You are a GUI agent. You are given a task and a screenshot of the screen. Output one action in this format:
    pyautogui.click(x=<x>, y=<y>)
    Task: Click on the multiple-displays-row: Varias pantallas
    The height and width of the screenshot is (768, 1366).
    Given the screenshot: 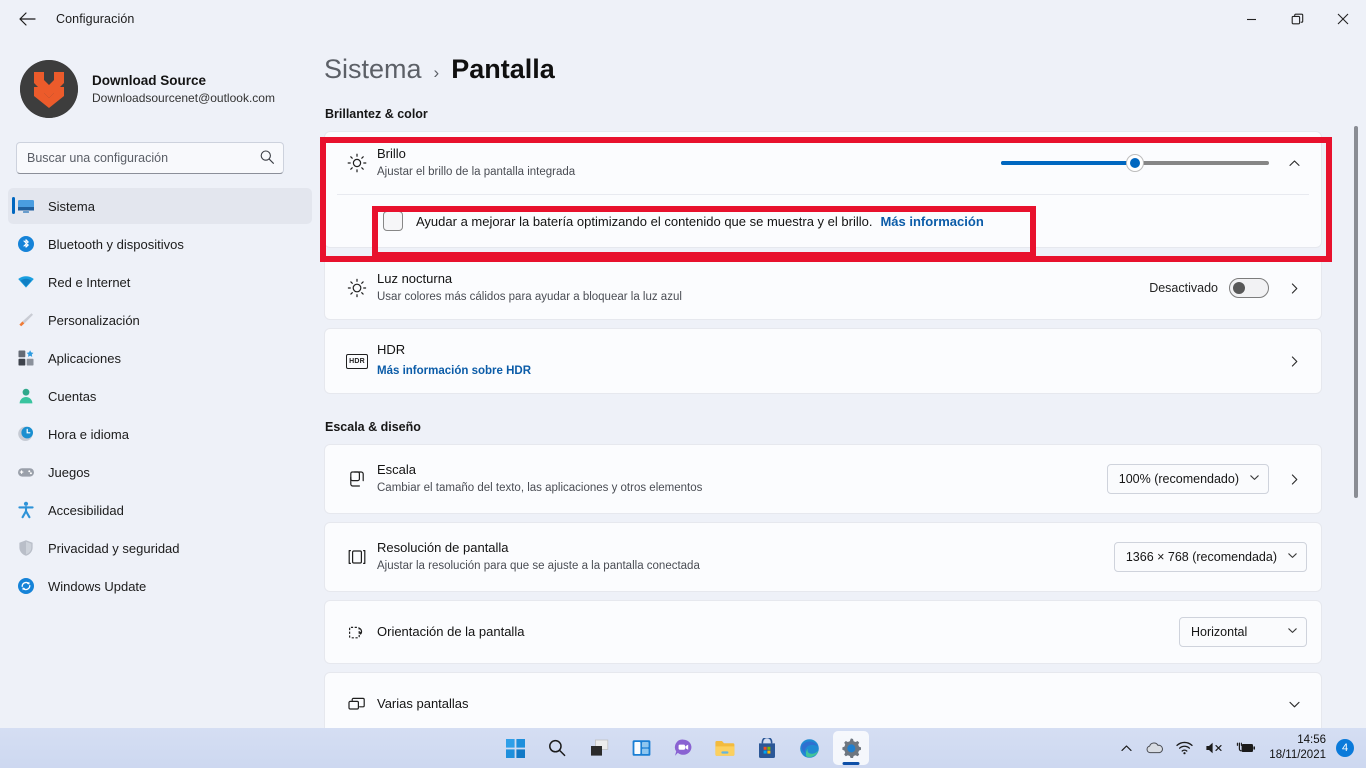 What is the action you would take?
    pyautogui.click(x=823, y=701)
    